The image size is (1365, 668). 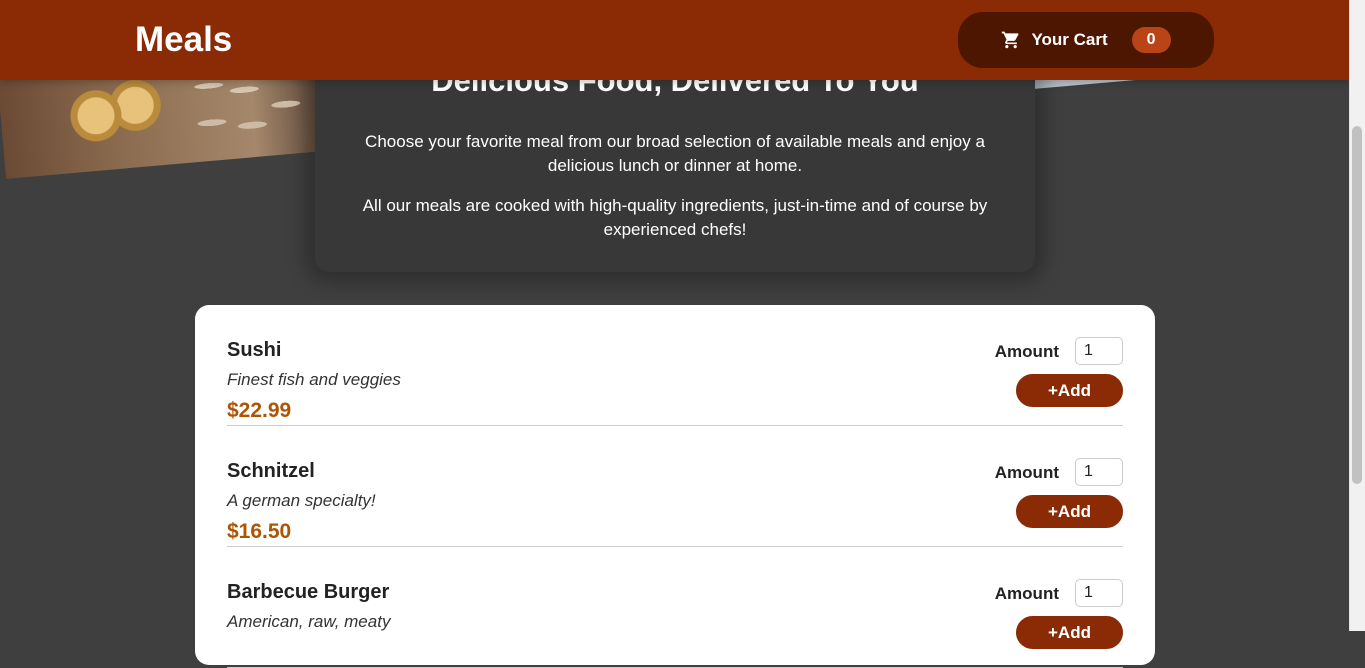 What do you see at coordinates (301, 500) in the screenshot?
I see `meal-description: A german specialty!` at bounding box center [301, 500].